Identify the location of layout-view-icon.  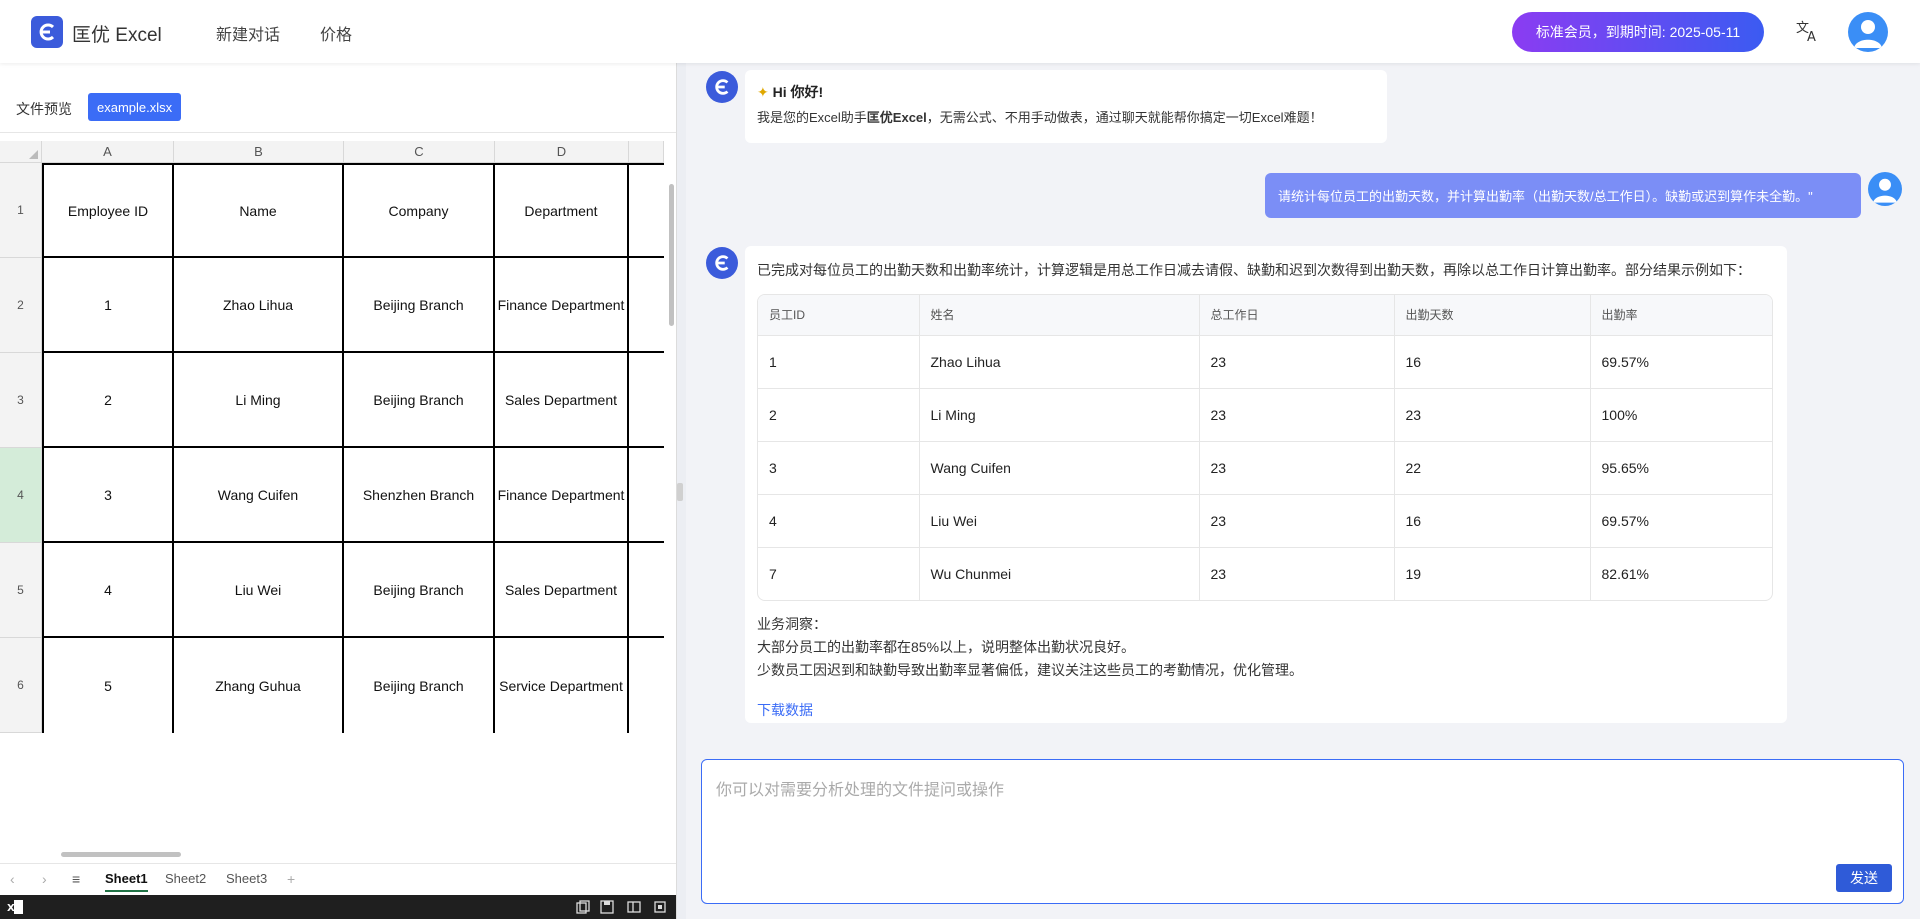
(634, 907).